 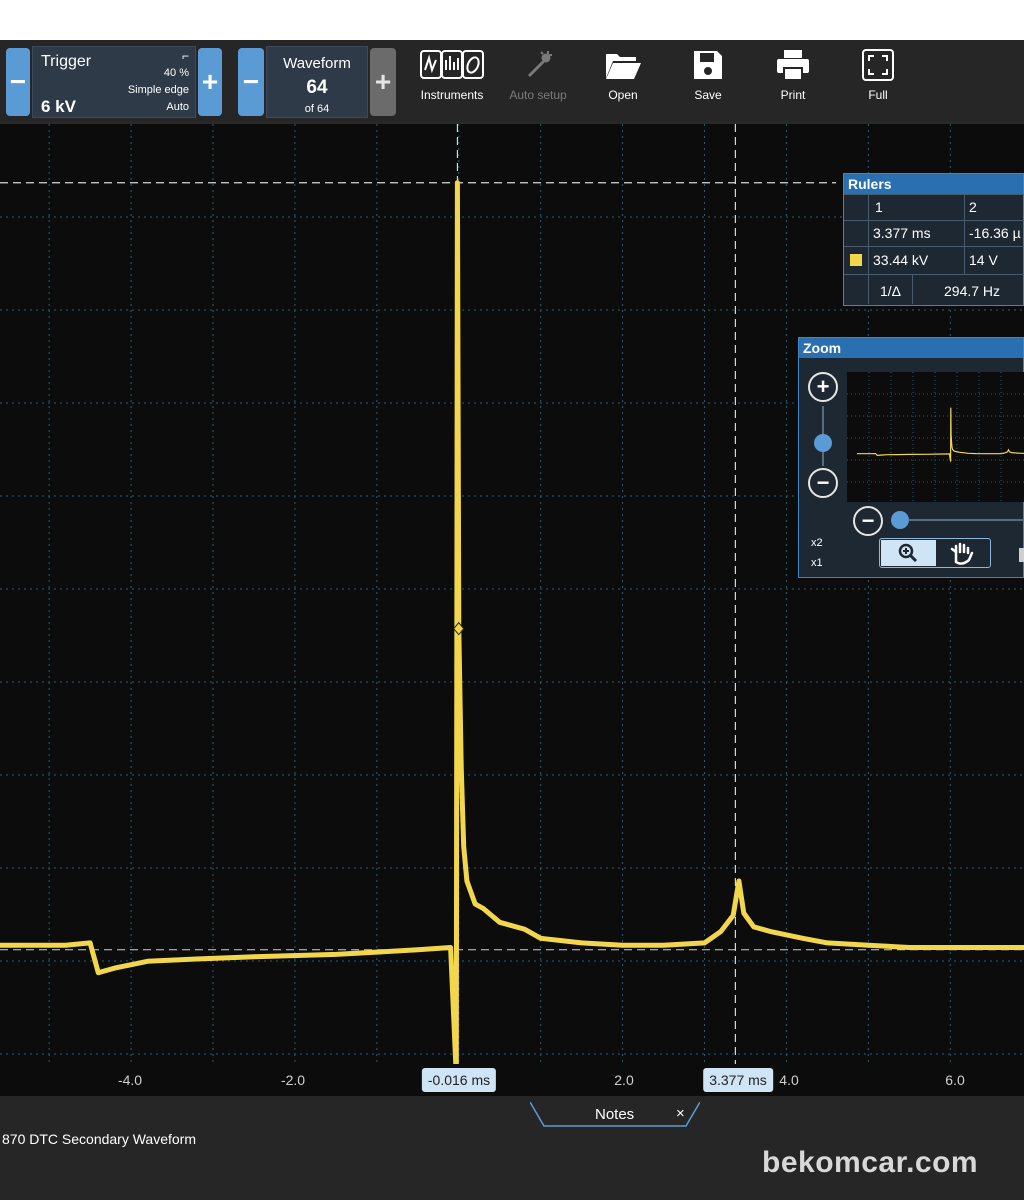 What do you see at coordinates (680, 1113) in the screenshot?
I see `notes-close-button: ×` at bounding box center [680, 1113].